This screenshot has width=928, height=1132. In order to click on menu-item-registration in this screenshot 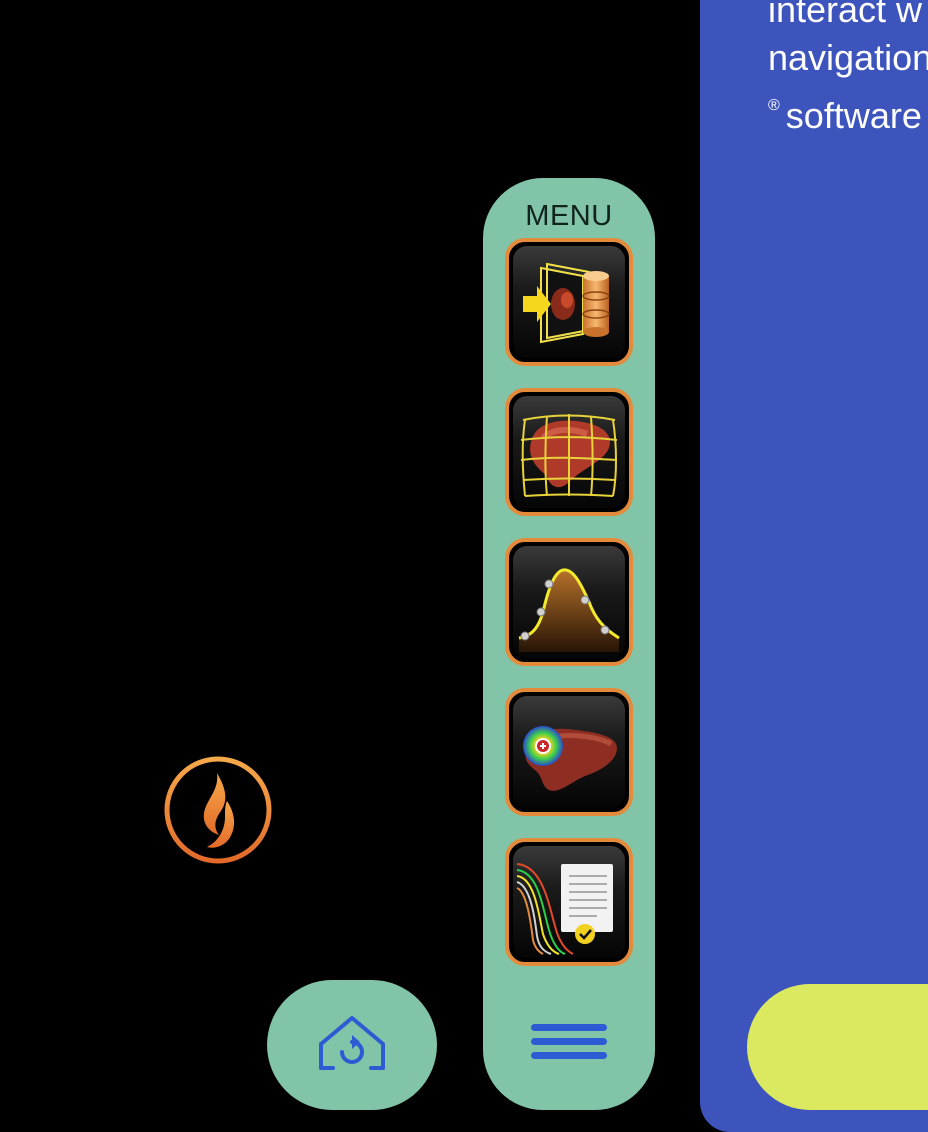, I will do `click(569, 452)`.